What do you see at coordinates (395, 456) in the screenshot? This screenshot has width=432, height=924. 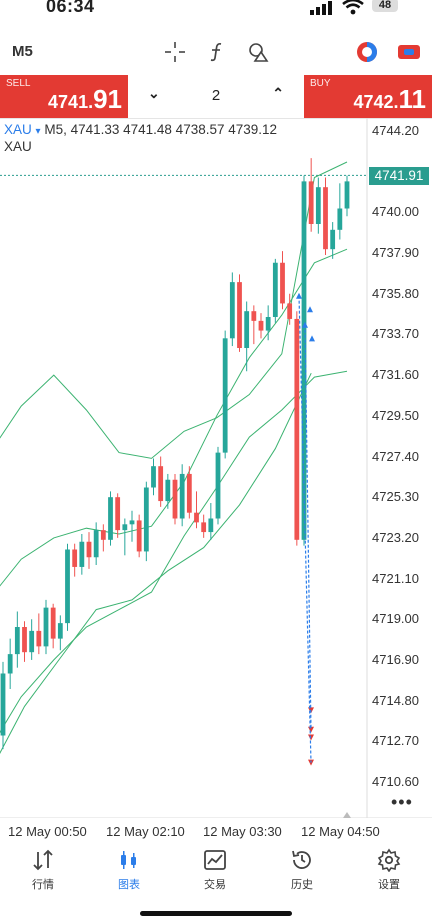 I see `price-axis-label: 4727.40` at bounding box center [395, 456].